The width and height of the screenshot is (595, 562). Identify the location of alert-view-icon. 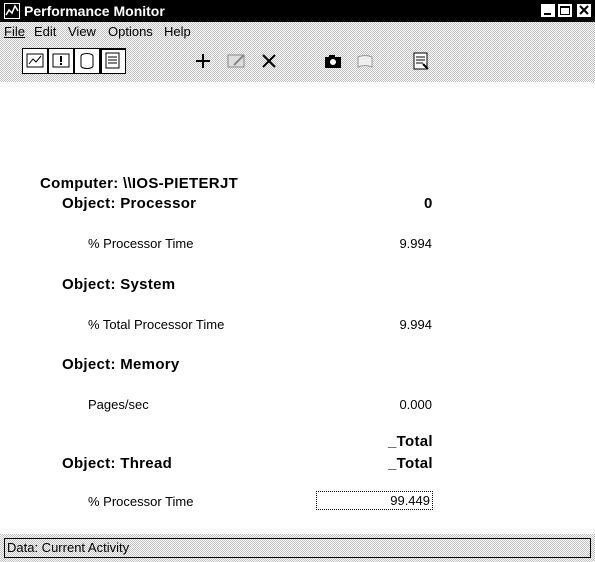
(61, 60).